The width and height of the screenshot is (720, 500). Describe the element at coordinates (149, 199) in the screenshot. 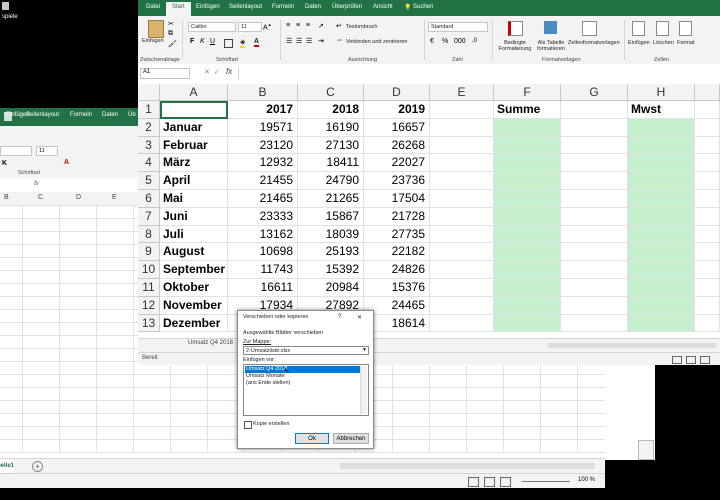

I see `row-header-6: 6` at that location.